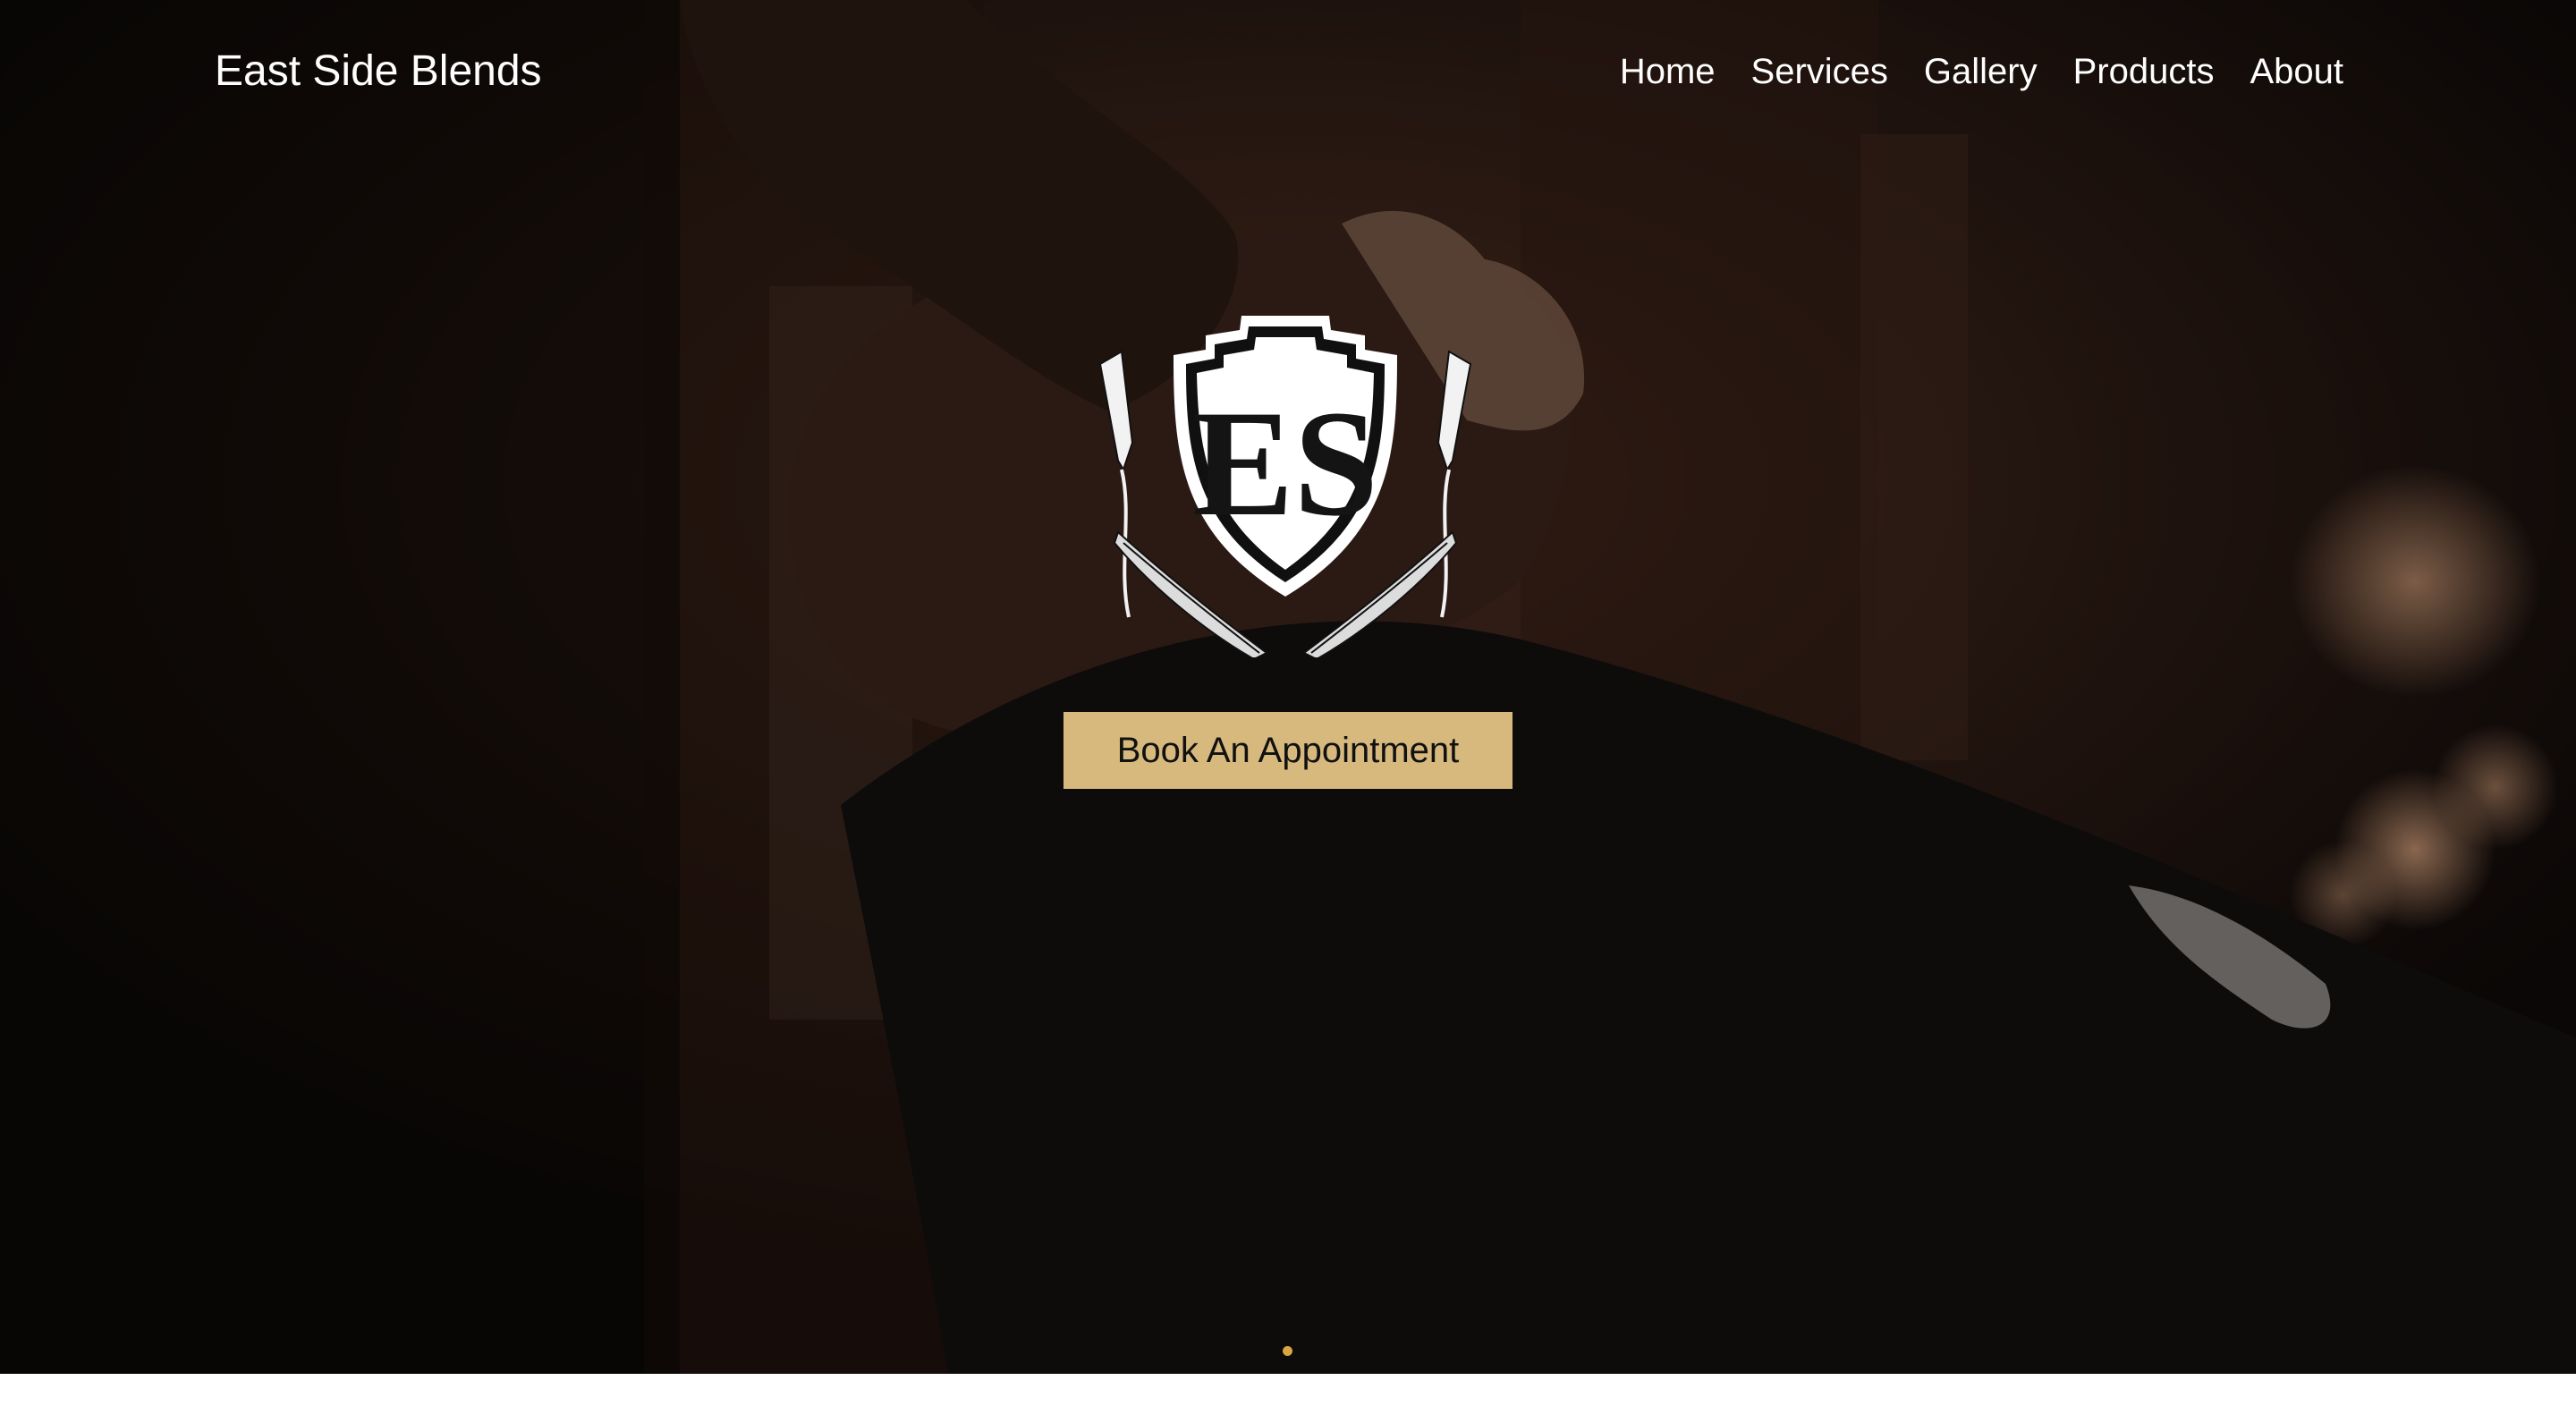 The height and width of the screenshot is (1406, 2576). What do you see at coordinates (2296, 72) in the screenshot?
I see `nav-about: About` at bounding box center [2296, 72].